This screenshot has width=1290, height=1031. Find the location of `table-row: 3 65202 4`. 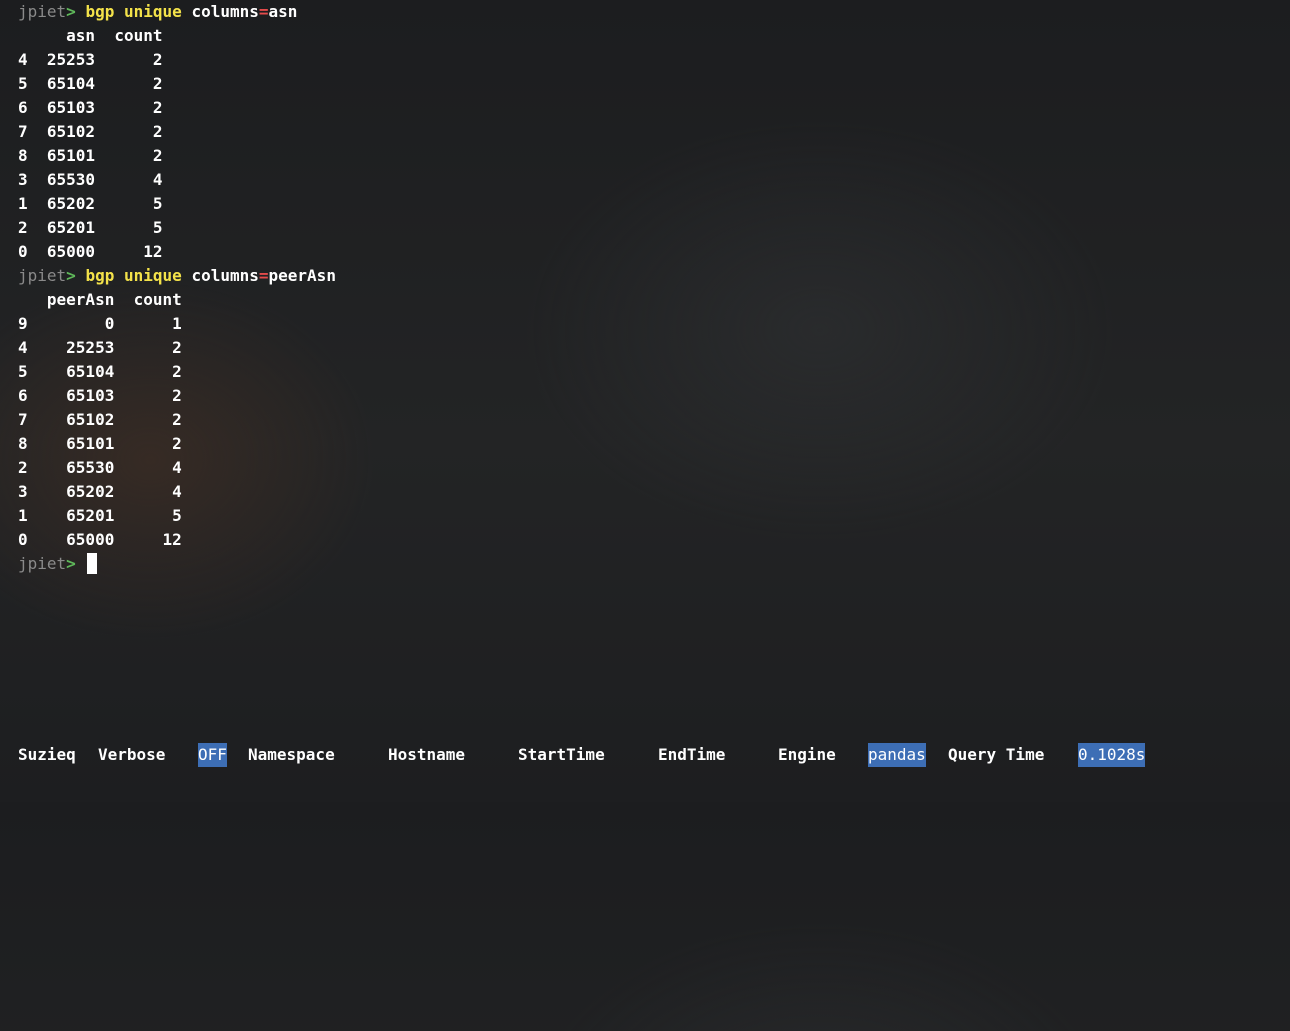

table-row: 3 65202 4 is located at coordinates (100, 491).